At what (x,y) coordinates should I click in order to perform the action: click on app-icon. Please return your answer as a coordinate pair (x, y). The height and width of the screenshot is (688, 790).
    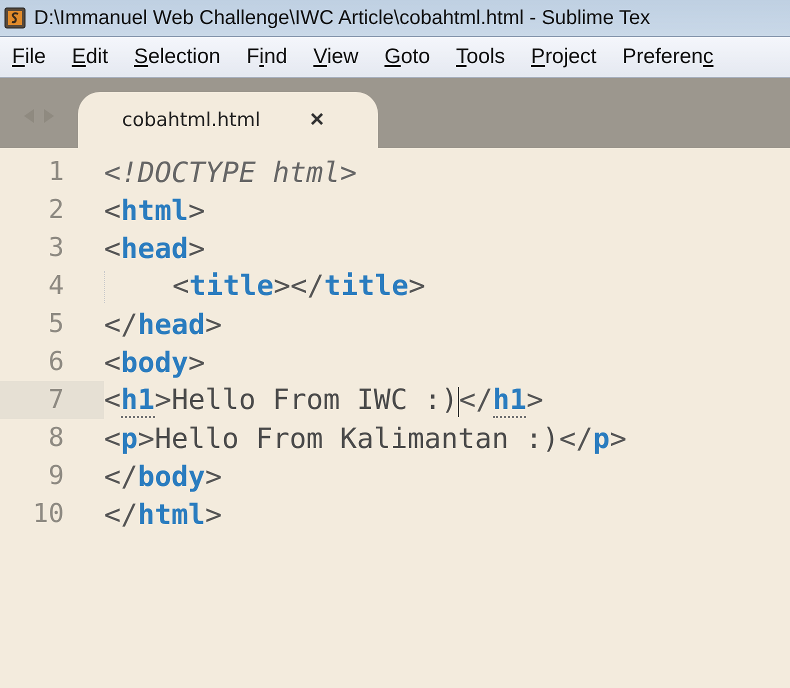
    Looking at the image, I should click on (15, 18).